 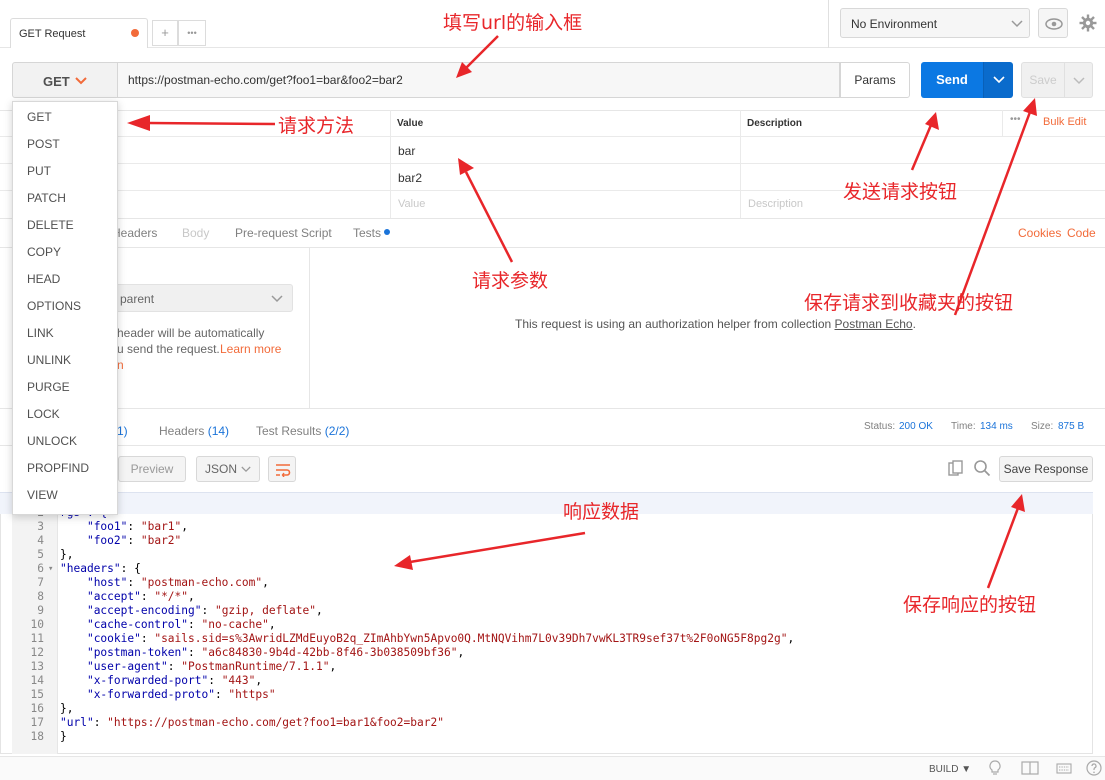 I want to click on line-number: 13, so click(x=37, y=666).